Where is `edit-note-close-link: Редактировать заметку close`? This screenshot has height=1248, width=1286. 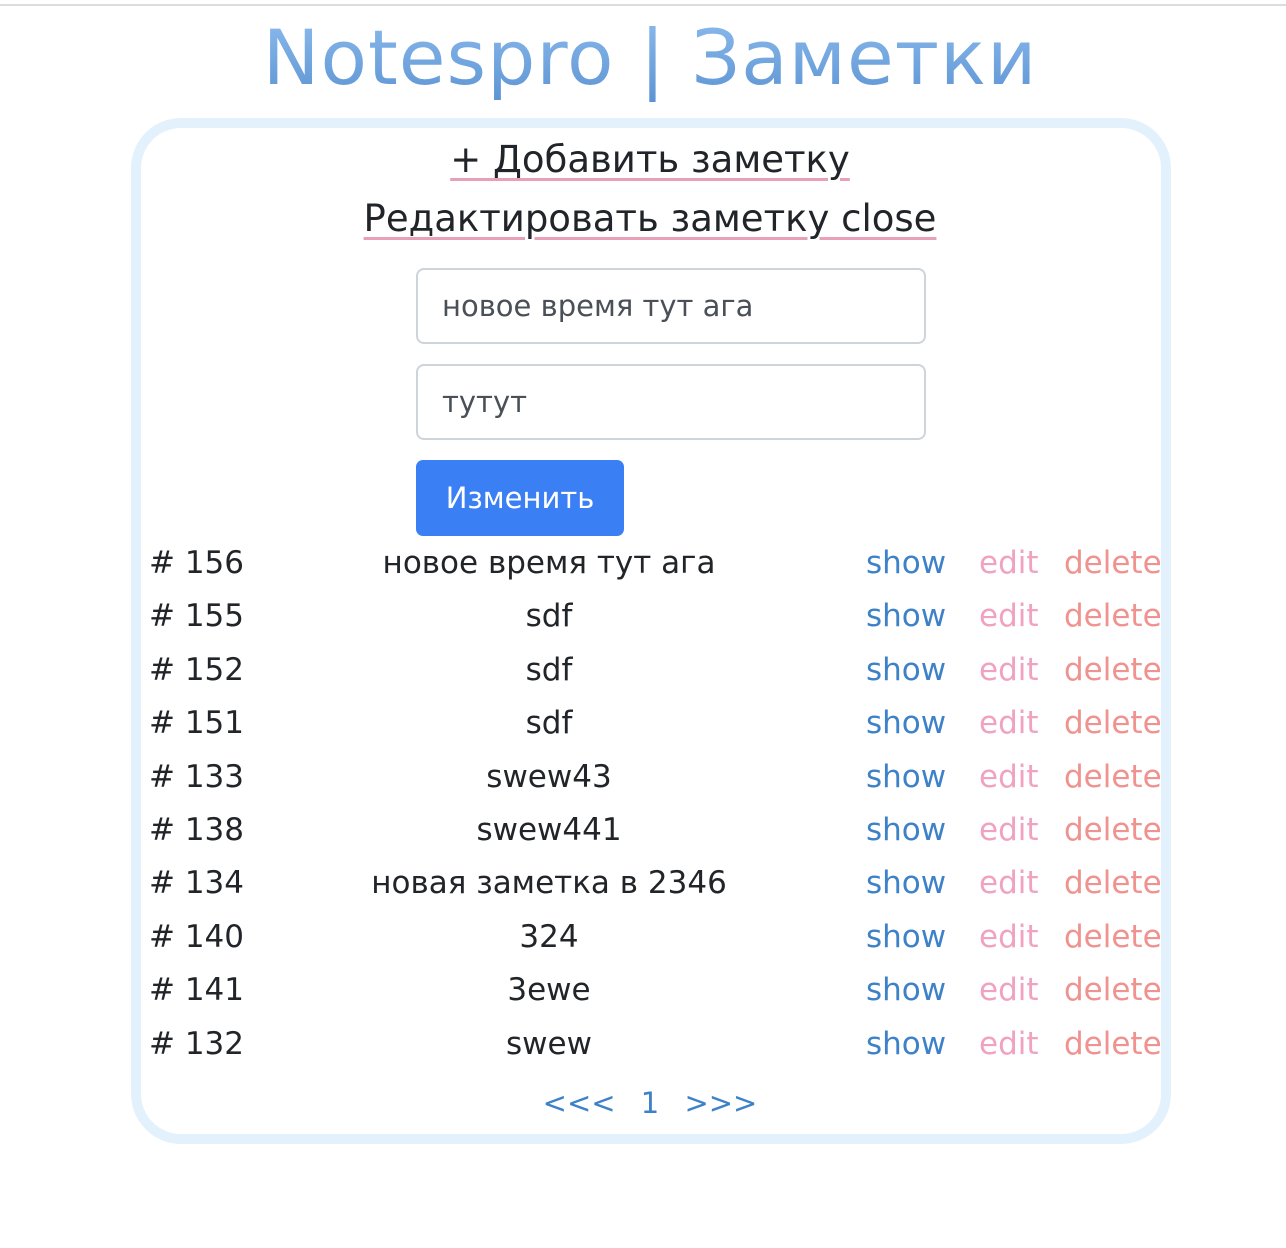 edit-note-close-link: Редактировать заметку close is located at coordinates (643, 219).